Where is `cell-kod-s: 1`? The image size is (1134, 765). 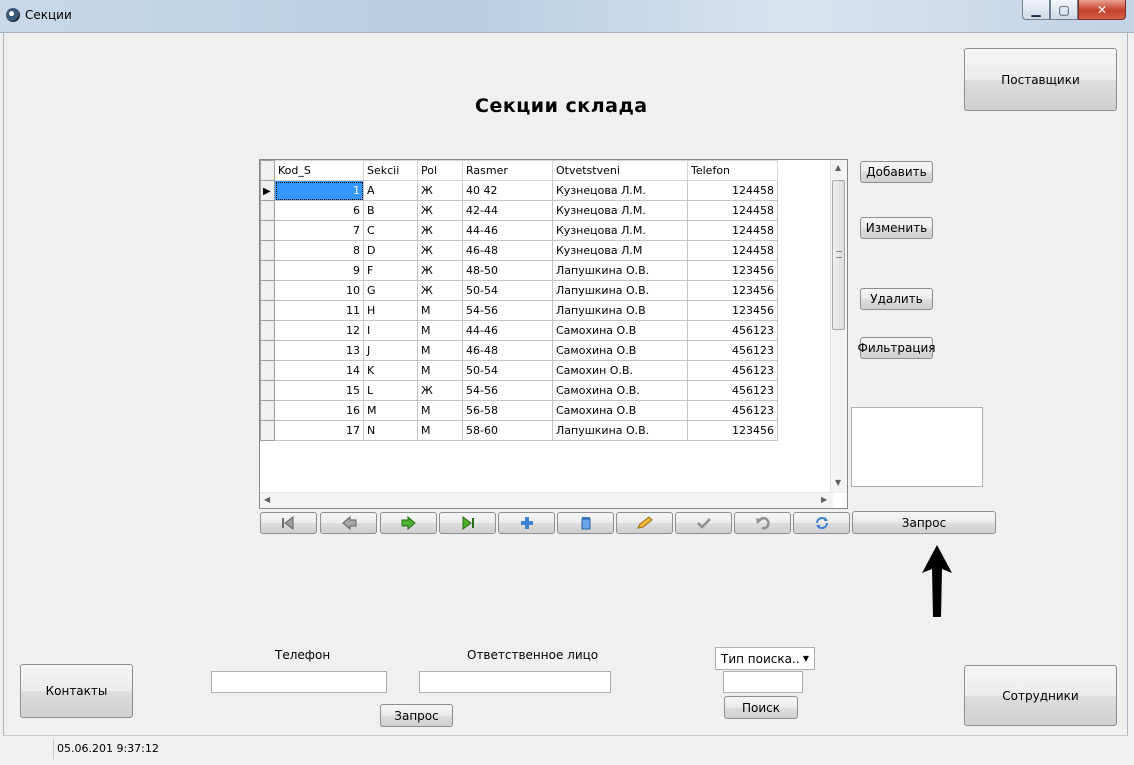 cell-kod-s: 1 is located at coordinates (319, 190).